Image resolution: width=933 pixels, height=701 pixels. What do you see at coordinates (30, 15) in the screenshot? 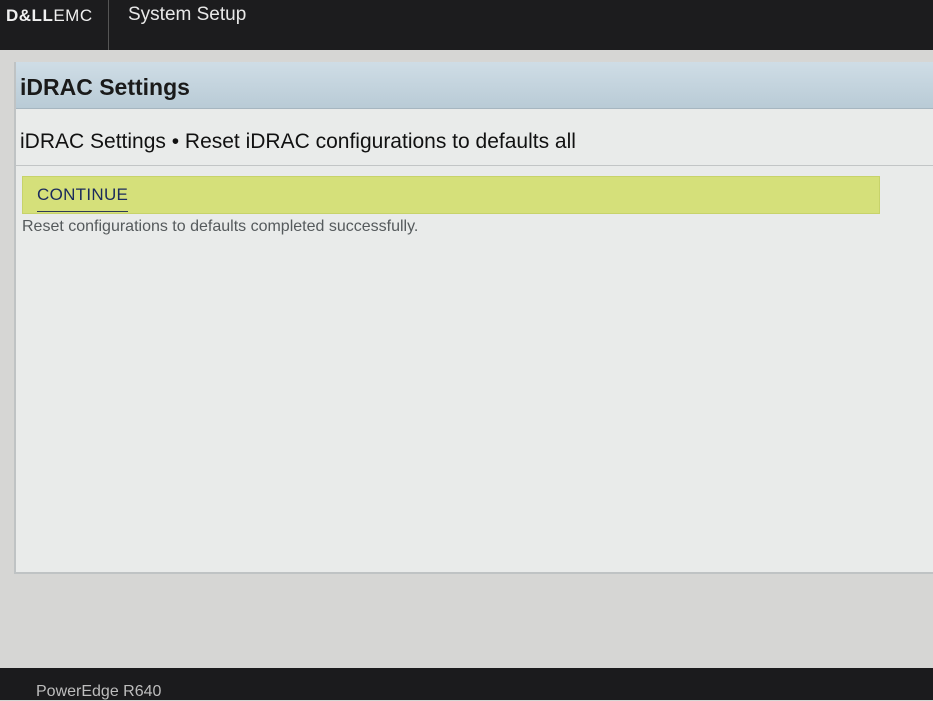
I see `brand-bold: D&LL` at bounding box center [30, 15].